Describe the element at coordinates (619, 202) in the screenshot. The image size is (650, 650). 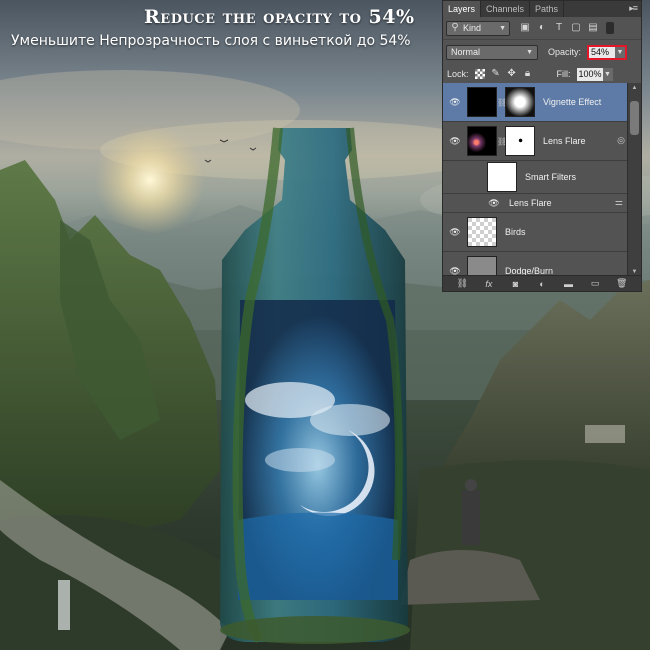
I see `filter-options-icon: ⚌` at that location.